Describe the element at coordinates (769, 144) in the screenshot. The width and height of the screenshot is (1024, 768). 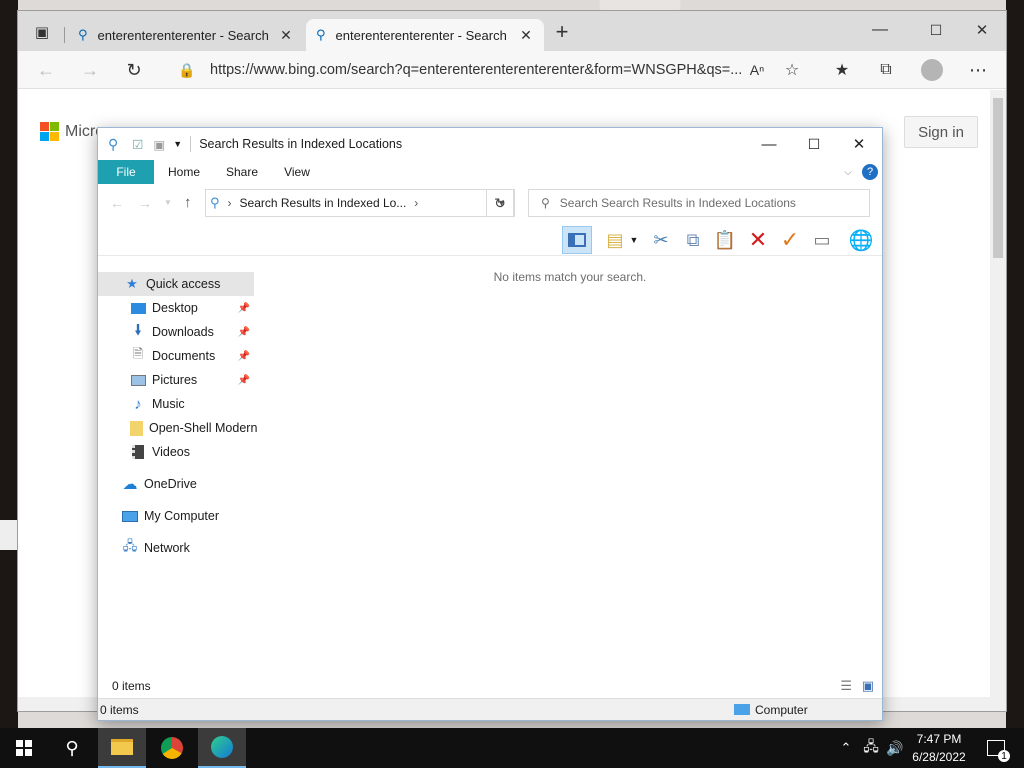
I see `explorer-minimize-button: —` at that location.